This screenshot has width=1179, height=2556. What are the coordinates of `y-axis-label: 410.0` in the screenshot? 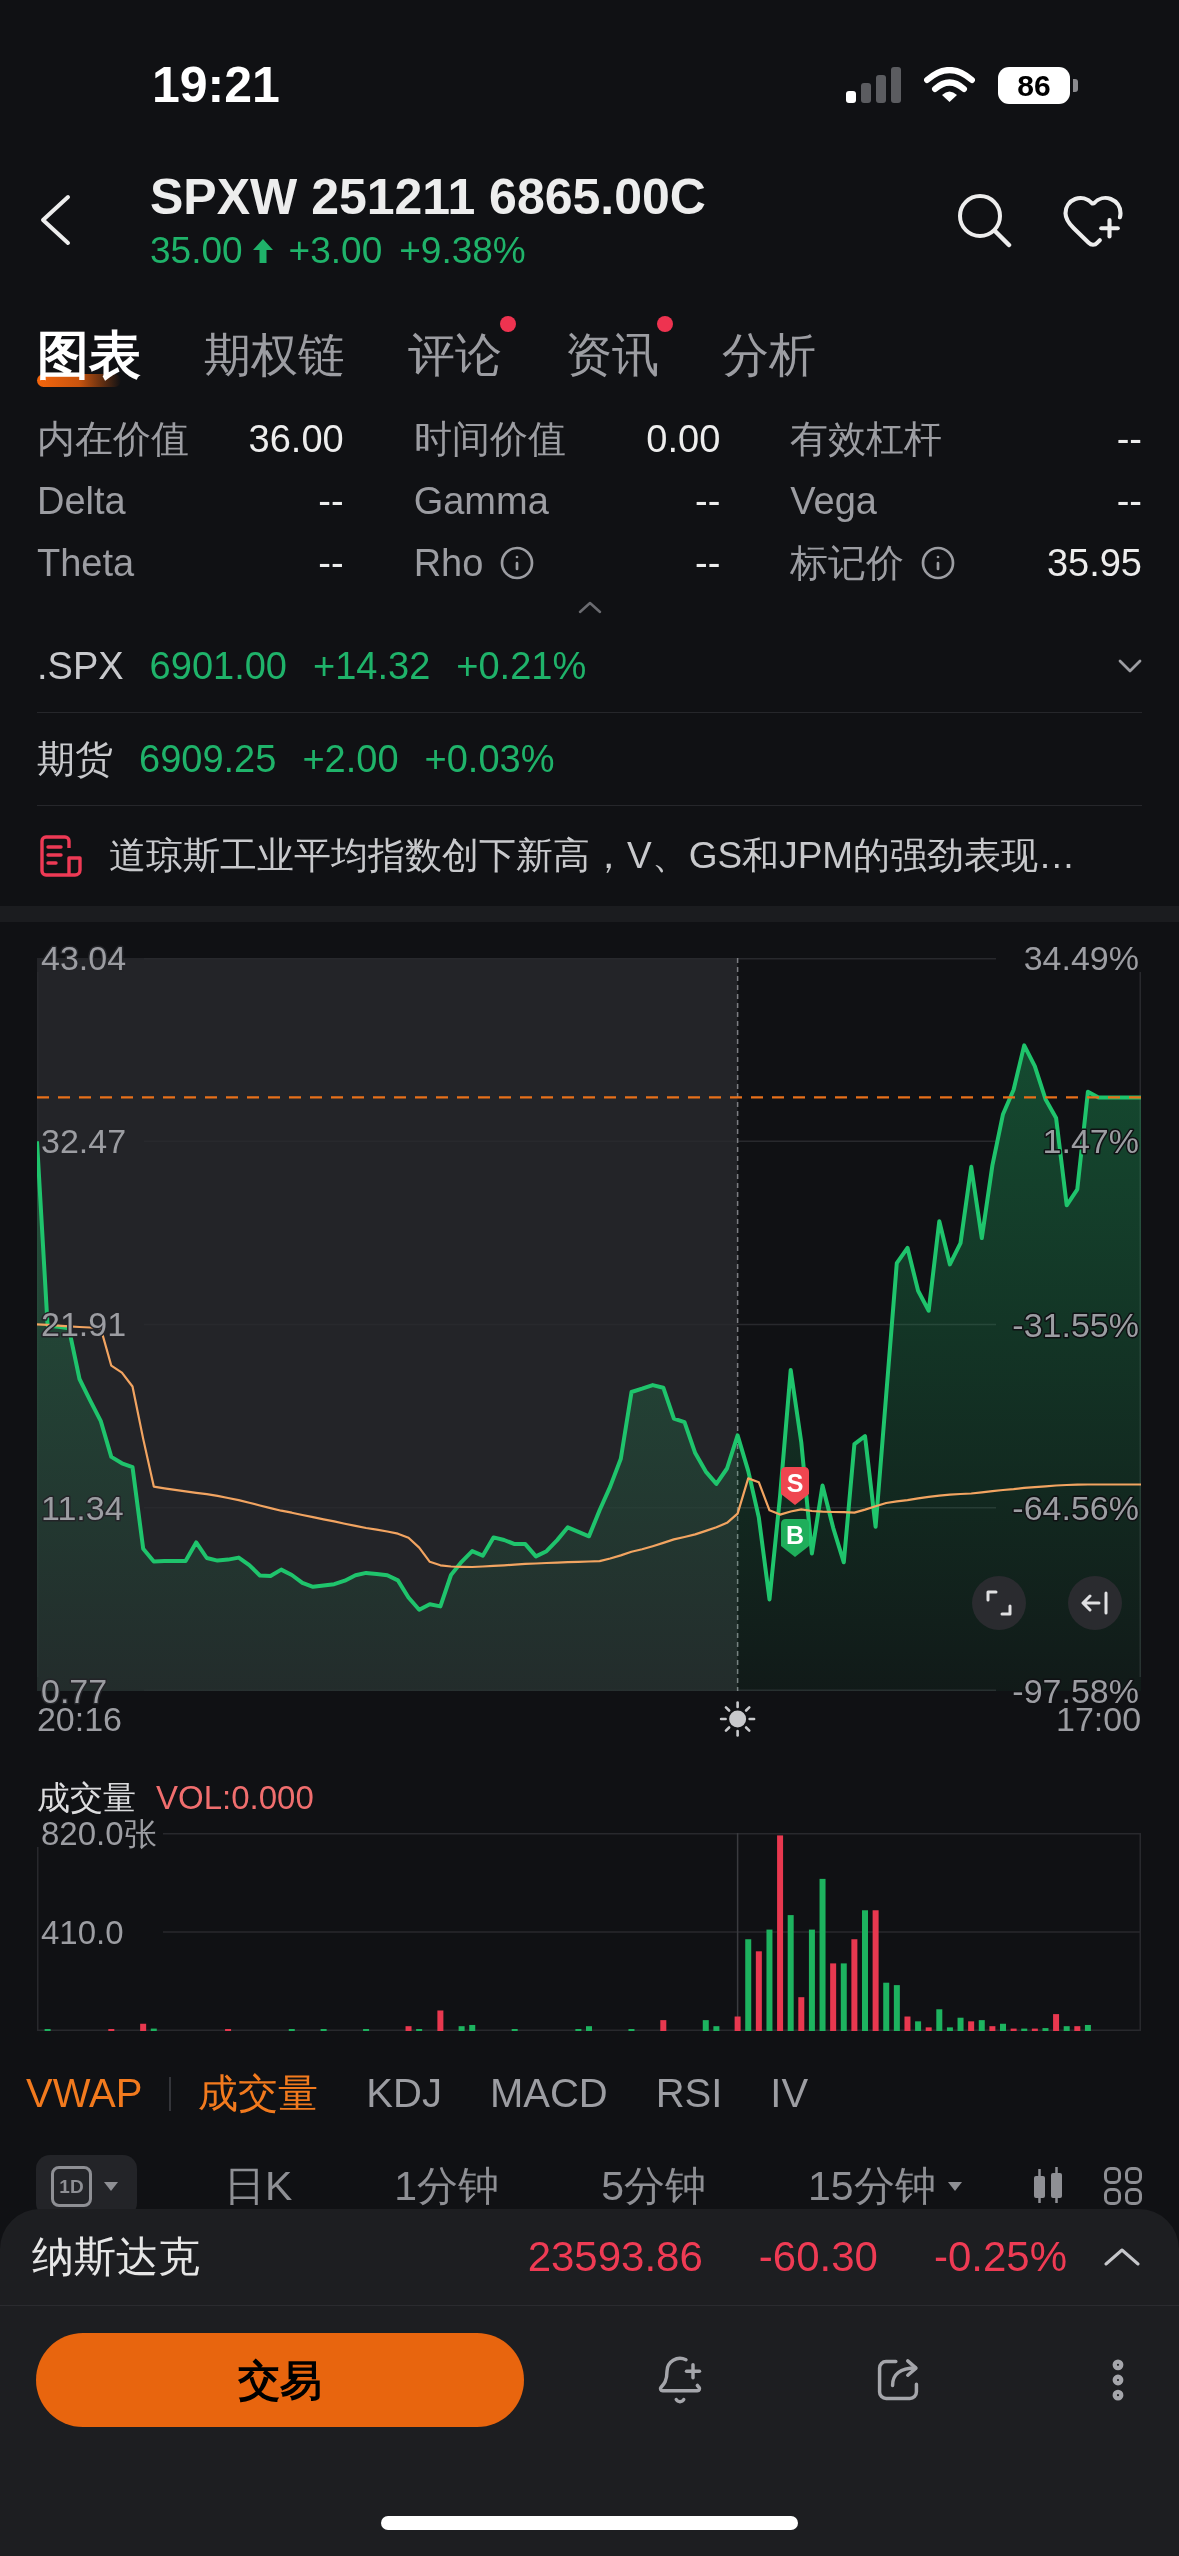 It's located at (82, 1932).